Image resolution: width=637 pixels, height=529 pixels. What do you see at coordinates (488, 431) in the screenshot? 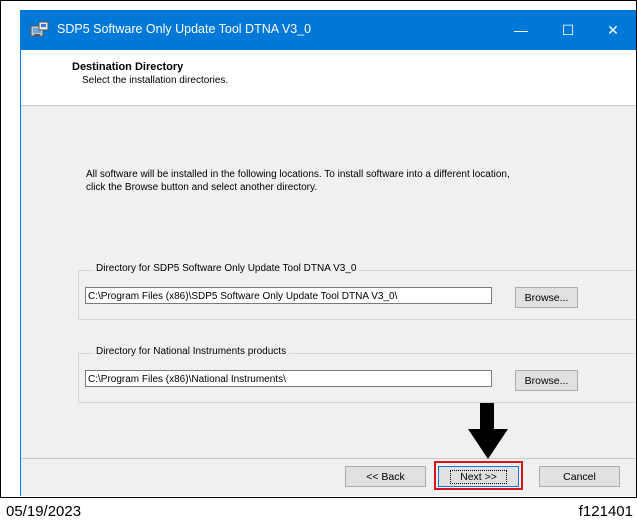
I see `down-arrow-icon` at bounding box center [488, 431].